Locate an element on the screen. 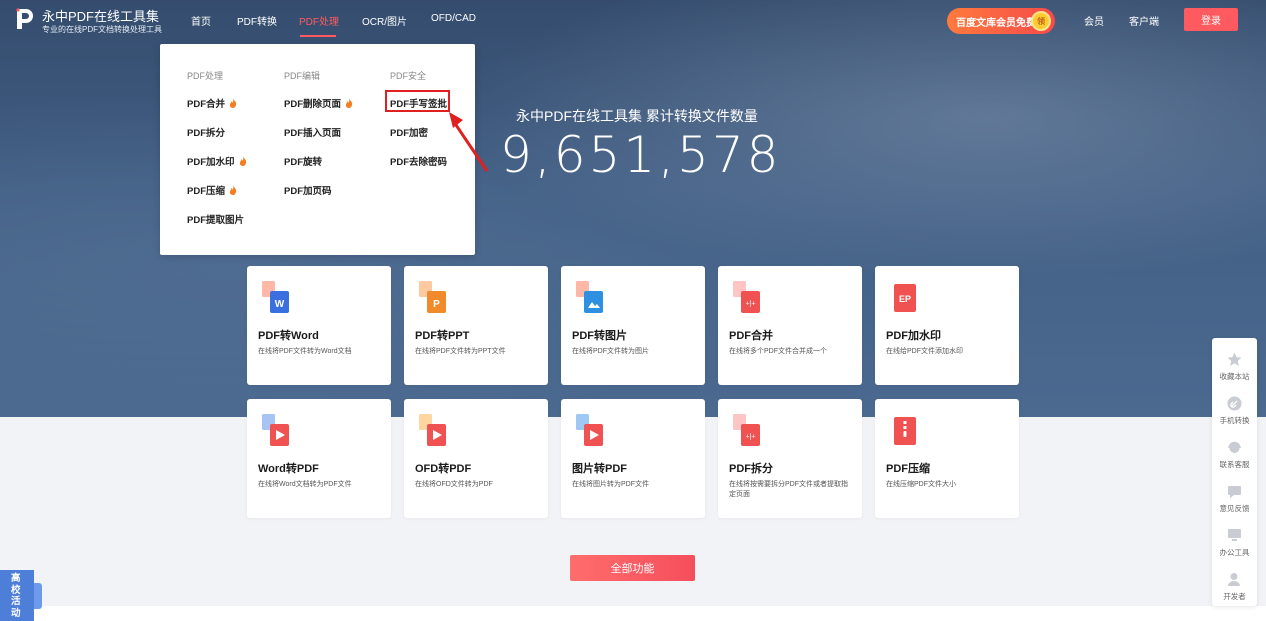  dropdown-item-label: PDF加页码 is located at coordinates (308, 191).